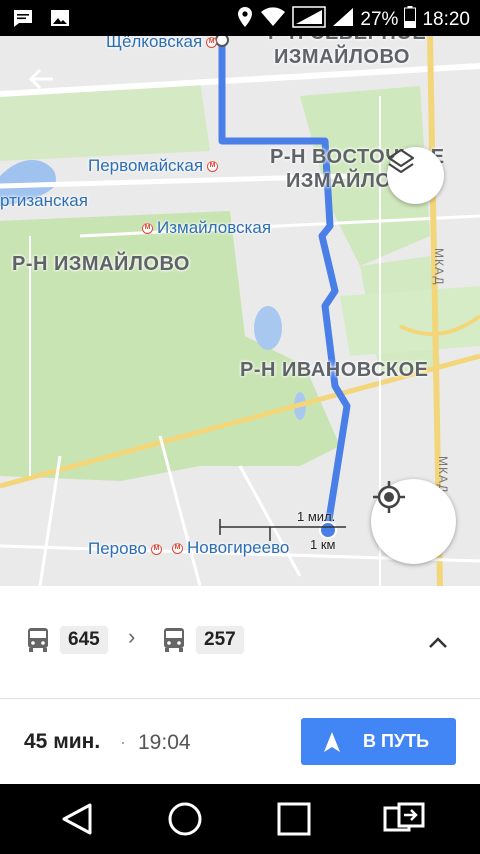  What do you see at coordinates (222, 41) in the screenshot?
I see `route-start-marker` at bounding box center [222, 41].